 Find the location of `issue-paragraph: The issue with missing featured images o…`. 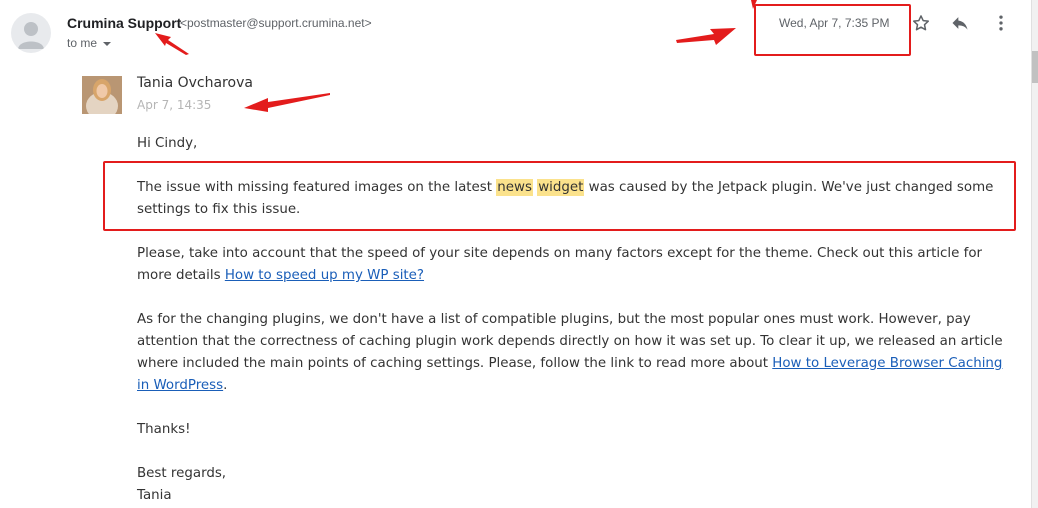

issue-paragraph: The issue with missing featured images o… is located at coordinates (565, 198).